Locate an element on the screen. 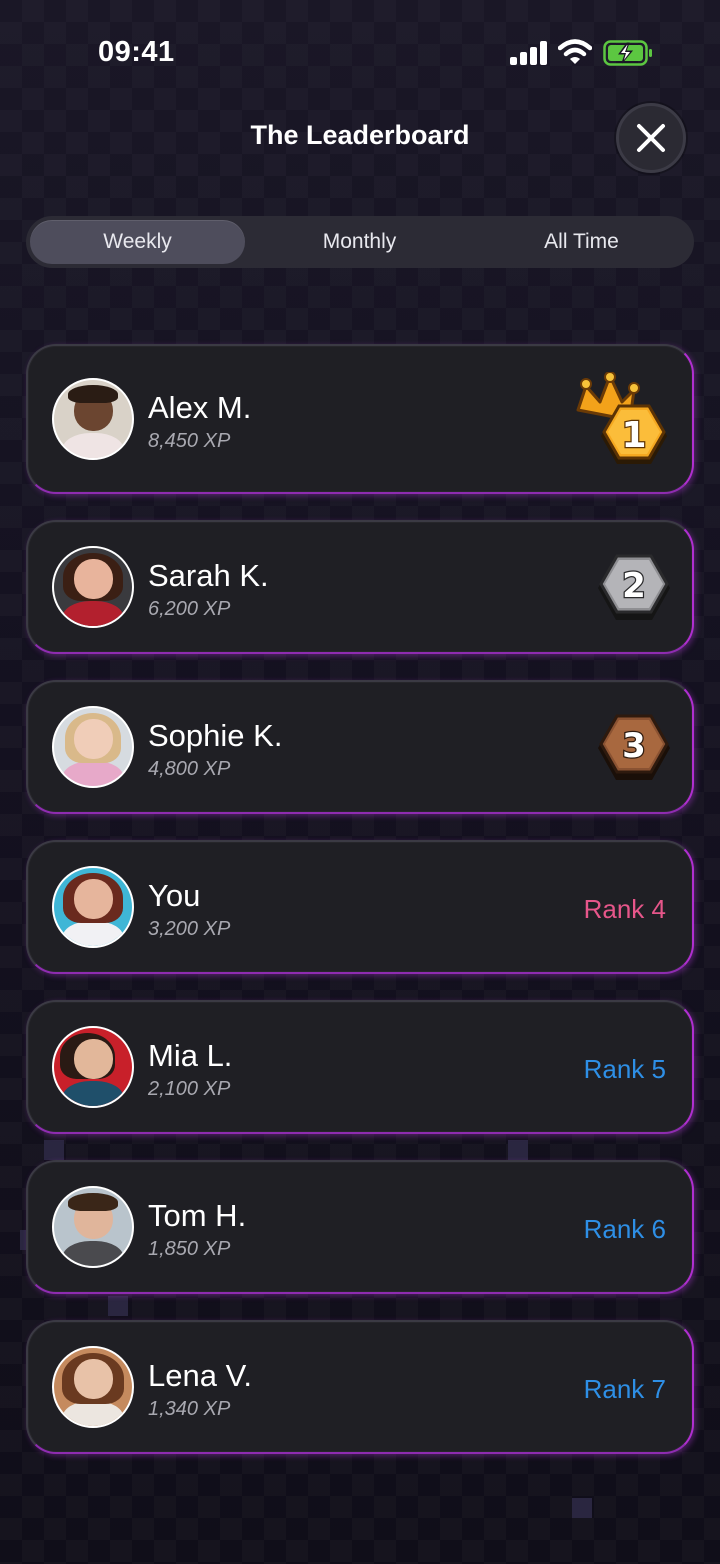 Image resolution: width=720 pixels, height=1564 pixels. leaderboard-row: Tom H. 1,850 XP Rank 6 is located at coordinates (360, 1227).